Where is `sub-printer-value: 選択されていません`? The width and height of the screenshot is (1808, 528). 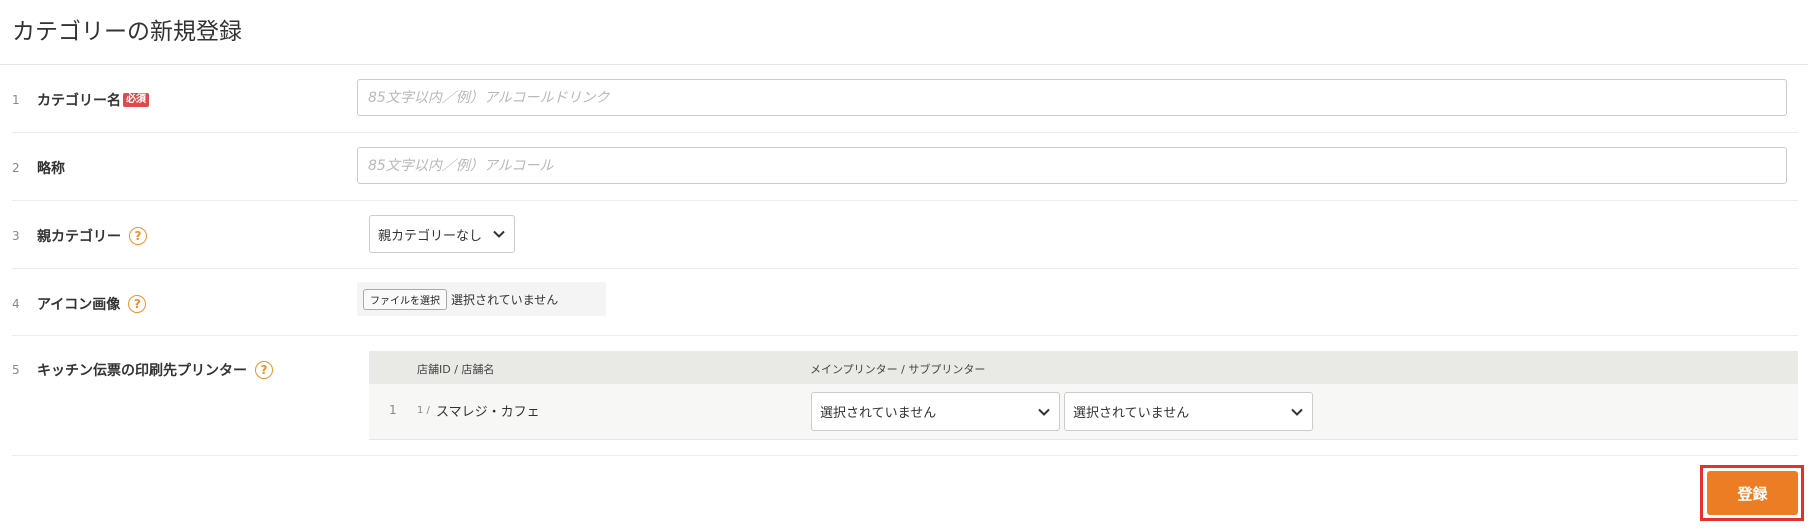 sub-printer-value: 選択されていません is located at coordinates (1131, 413).